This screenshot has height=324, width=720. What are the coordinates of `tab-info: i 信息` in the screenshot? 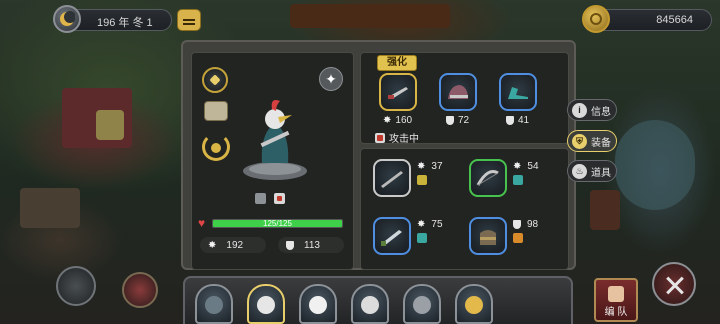 It's located at (592, 110).